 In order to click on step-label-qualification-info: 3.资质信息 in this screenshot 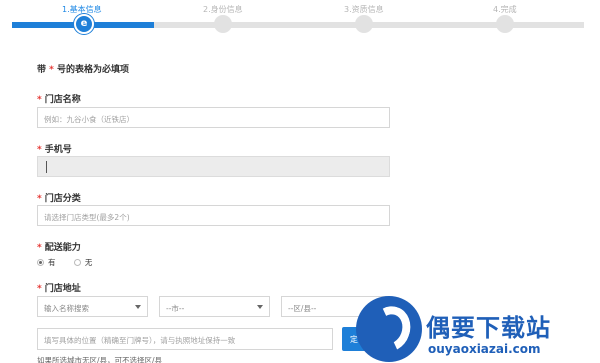, I will do `click(364, 9)`.